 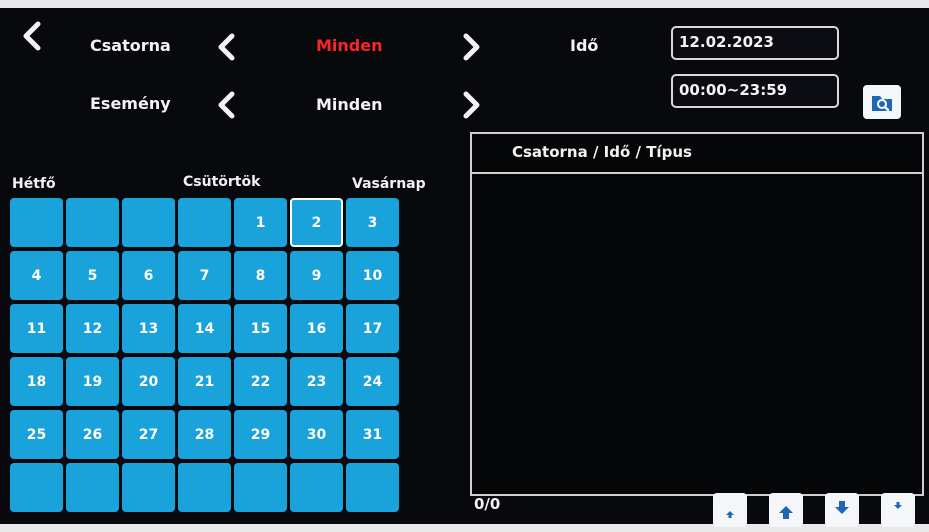 What do you see at coordinates (316, 381) in the screenshot?
I see `calendar-day: 23` at bounding box center [316, 381].